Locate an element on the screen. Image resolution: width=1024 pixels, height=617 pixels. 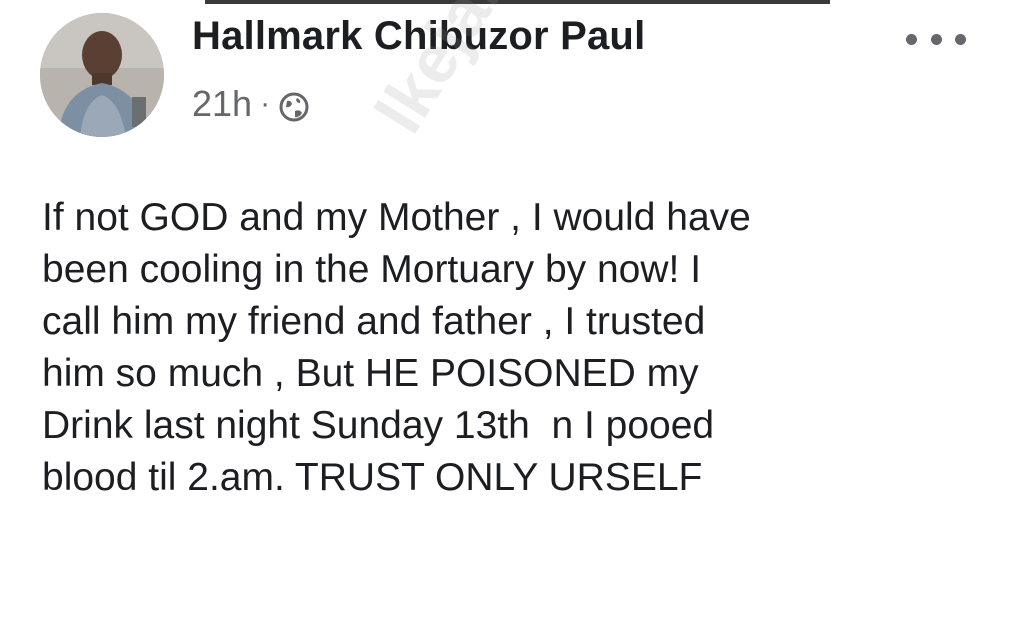
post-text-line: If not GOD and my Mother , I would have is located at coordinates (396, 217).